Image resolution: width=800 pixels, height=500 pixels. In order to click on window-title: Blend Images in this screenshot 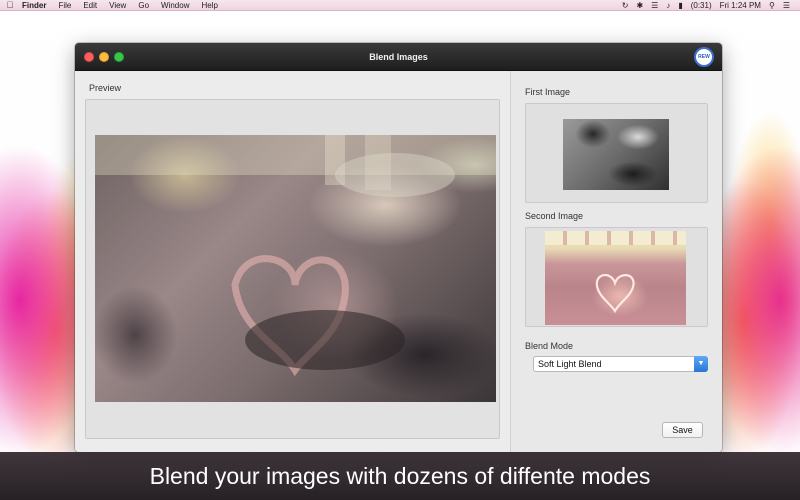, I will do `click(398, 57)`.